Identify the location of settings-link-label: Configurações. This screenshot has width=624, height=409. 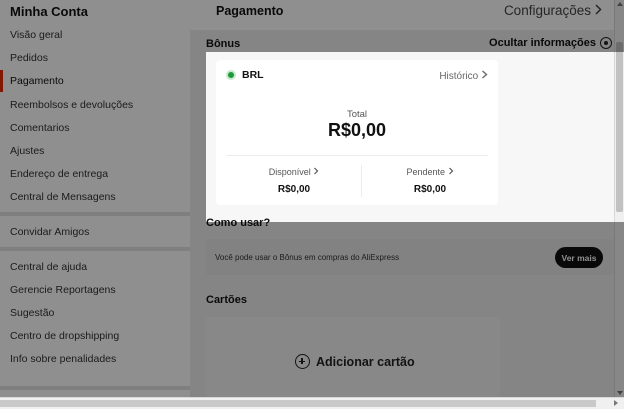
(547, 10).